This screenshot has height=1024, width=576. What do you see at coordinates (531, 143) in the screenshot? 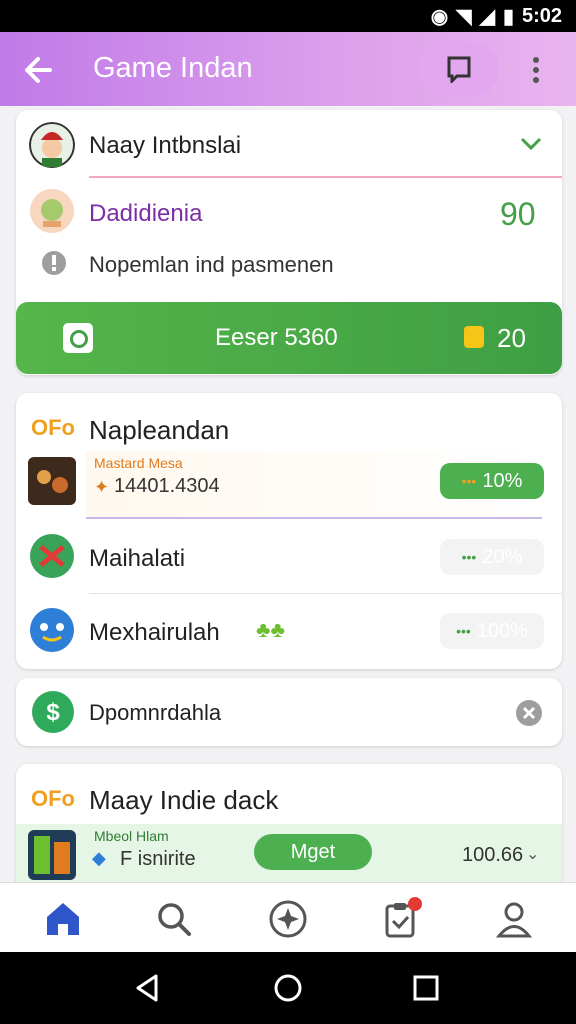
I see `chevron-down-icon` at bounding box center [531, 143].